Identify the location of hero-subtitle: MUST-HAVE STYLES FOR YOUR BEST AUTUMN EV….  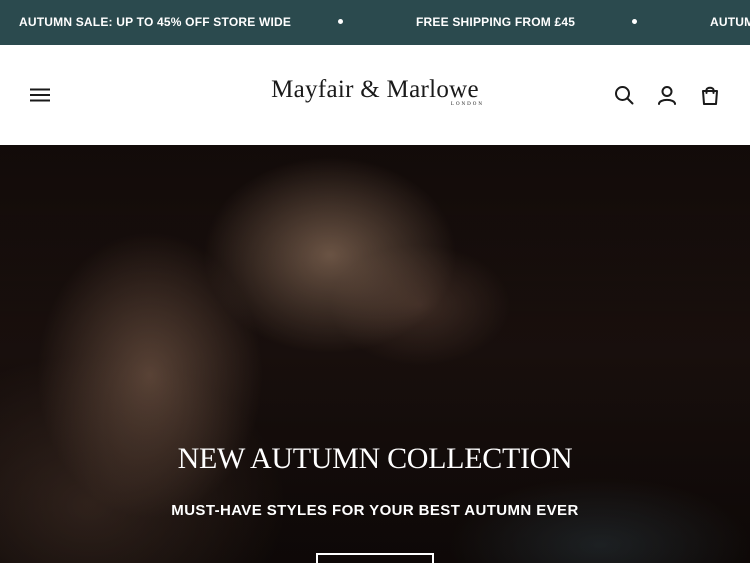
(375, 510).